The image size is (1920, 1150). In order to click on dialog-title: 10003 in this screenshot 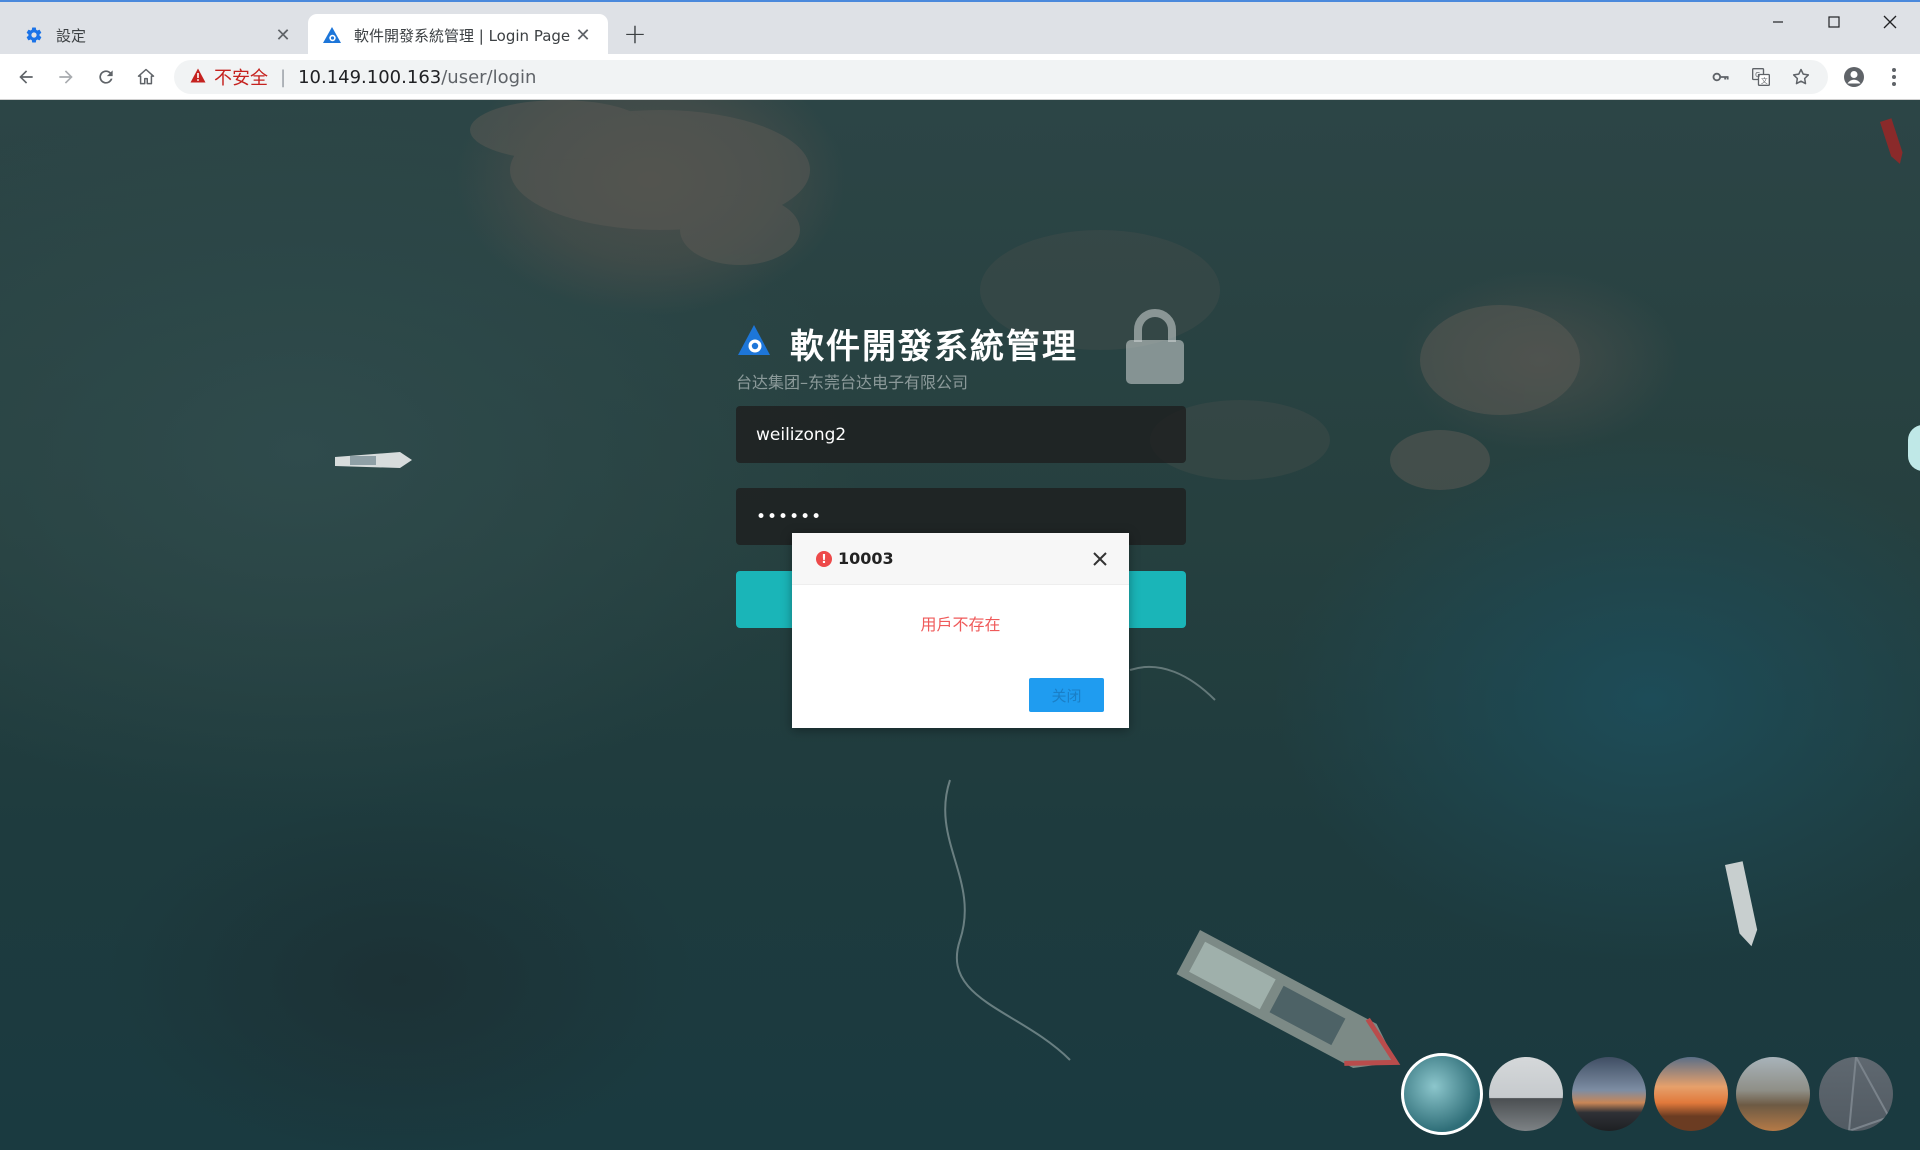, I will do `click(866, 558)`.